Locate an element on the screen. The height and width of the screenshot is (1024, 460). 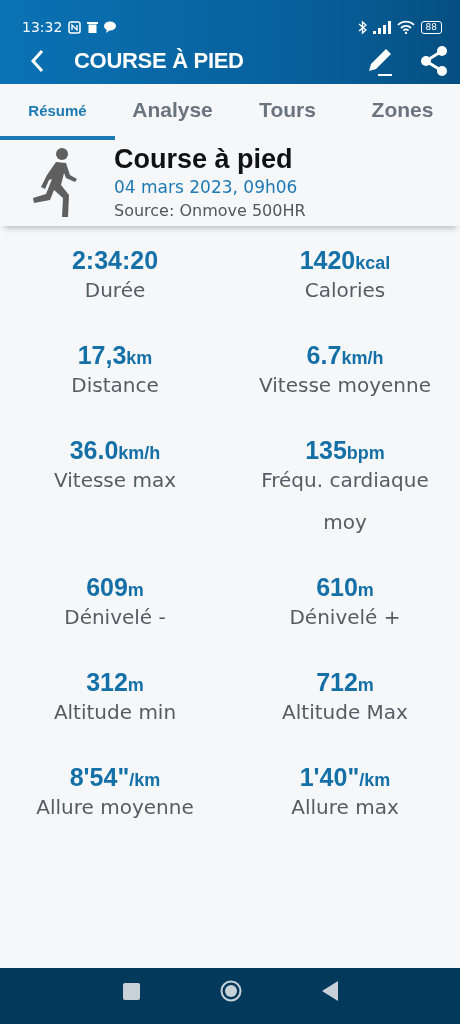
wifi-icon is located at coordinates (405, 27).